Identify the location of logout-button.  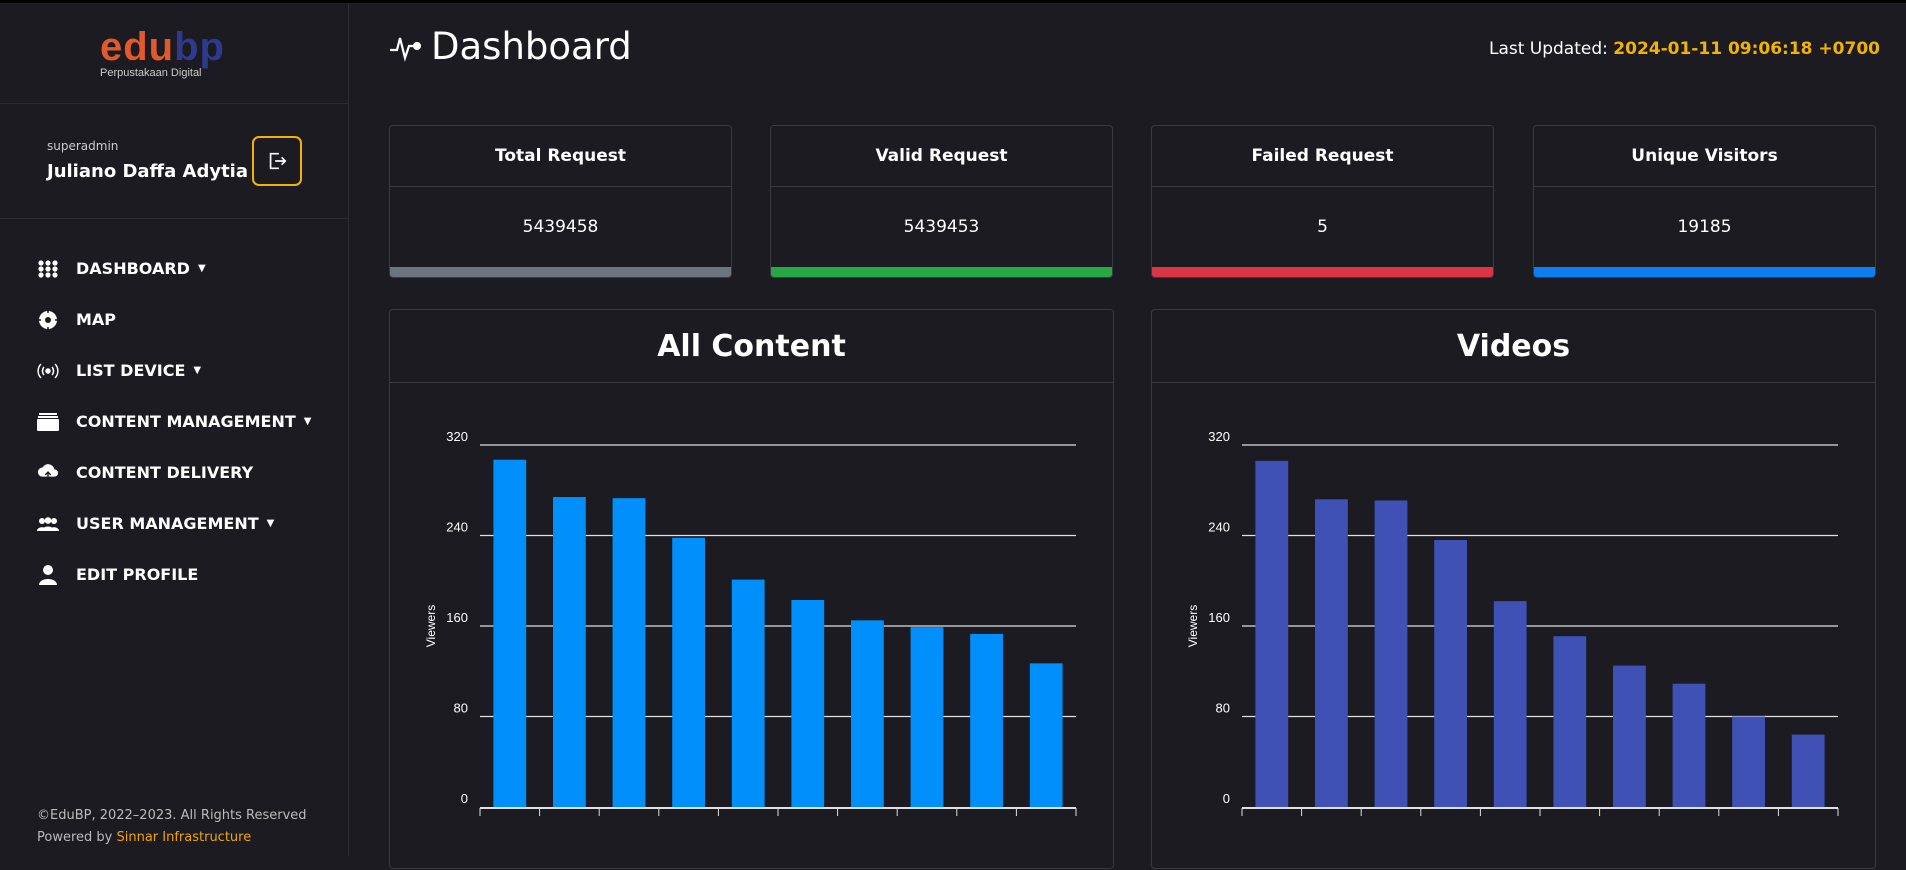
(277, 161).